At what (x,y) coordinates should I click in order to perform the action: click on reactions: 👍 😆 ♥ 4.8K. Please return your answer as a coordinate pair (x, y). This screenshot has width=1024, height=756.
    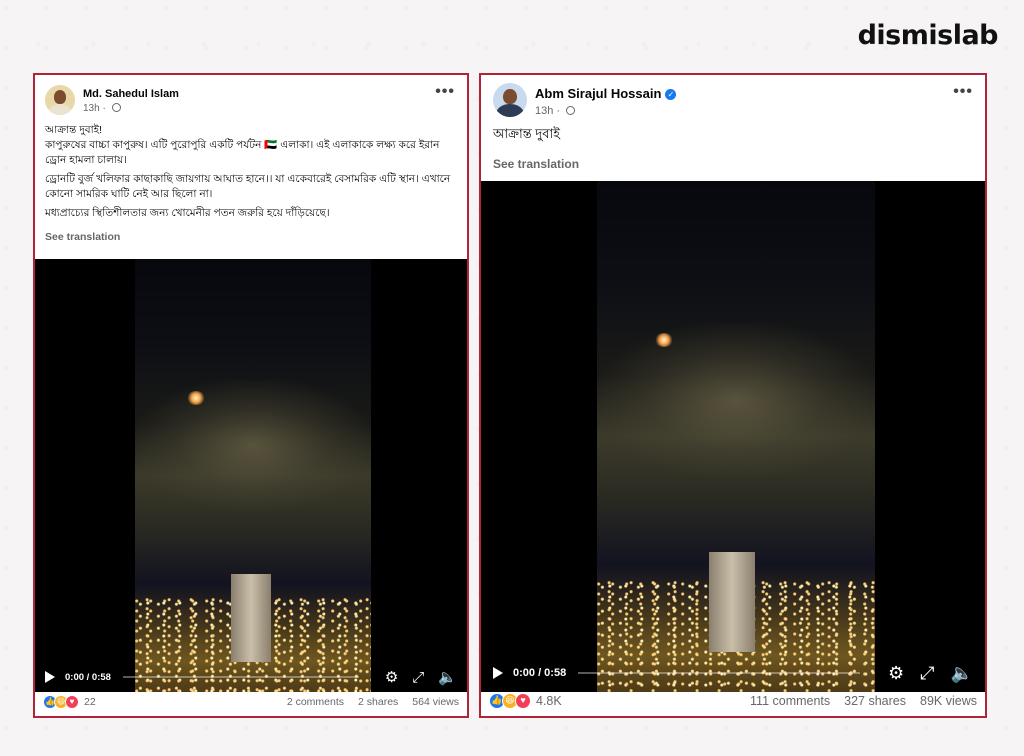
    Looking at the image, I should click on (525, 701).